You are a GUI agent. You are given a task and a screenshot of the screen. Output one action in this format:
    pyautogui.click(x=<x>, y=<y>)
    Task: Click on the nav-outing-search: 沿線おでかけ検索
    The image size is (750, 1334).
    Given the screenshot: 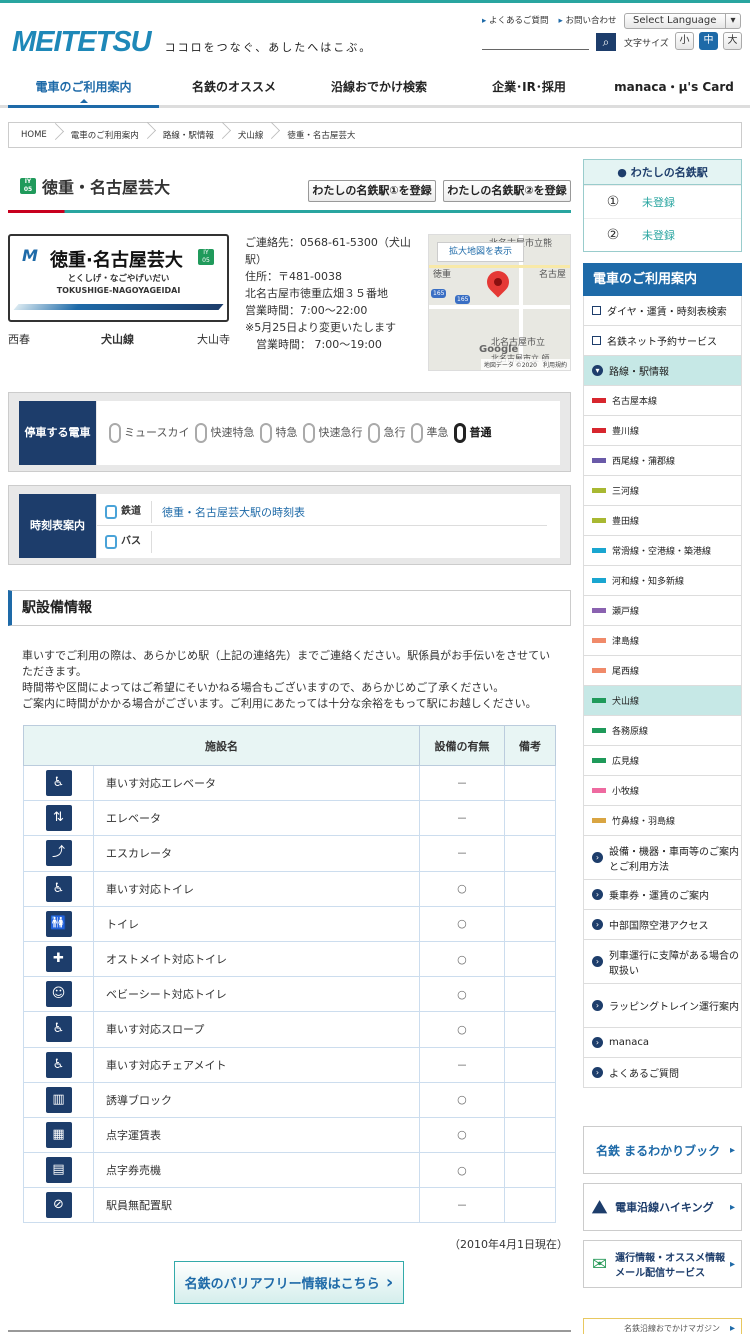 What is the action you would take?
    pyautogui.click(x=379, y=90)
    